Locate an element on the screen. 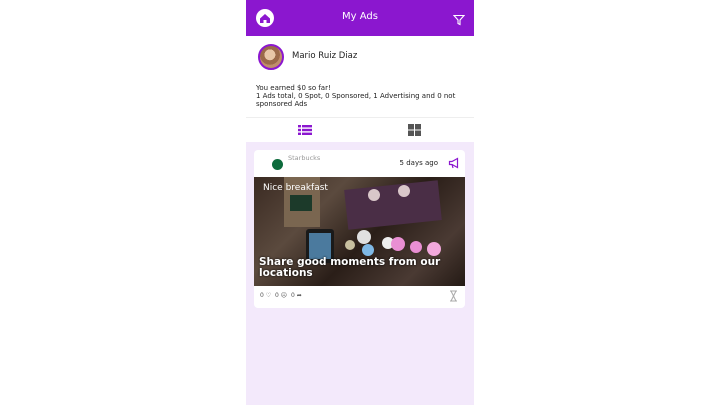 The width and height of the screenshot is (720, 405). user-name: Mario Ruiz Diaz is located at coordinates (325, 56).